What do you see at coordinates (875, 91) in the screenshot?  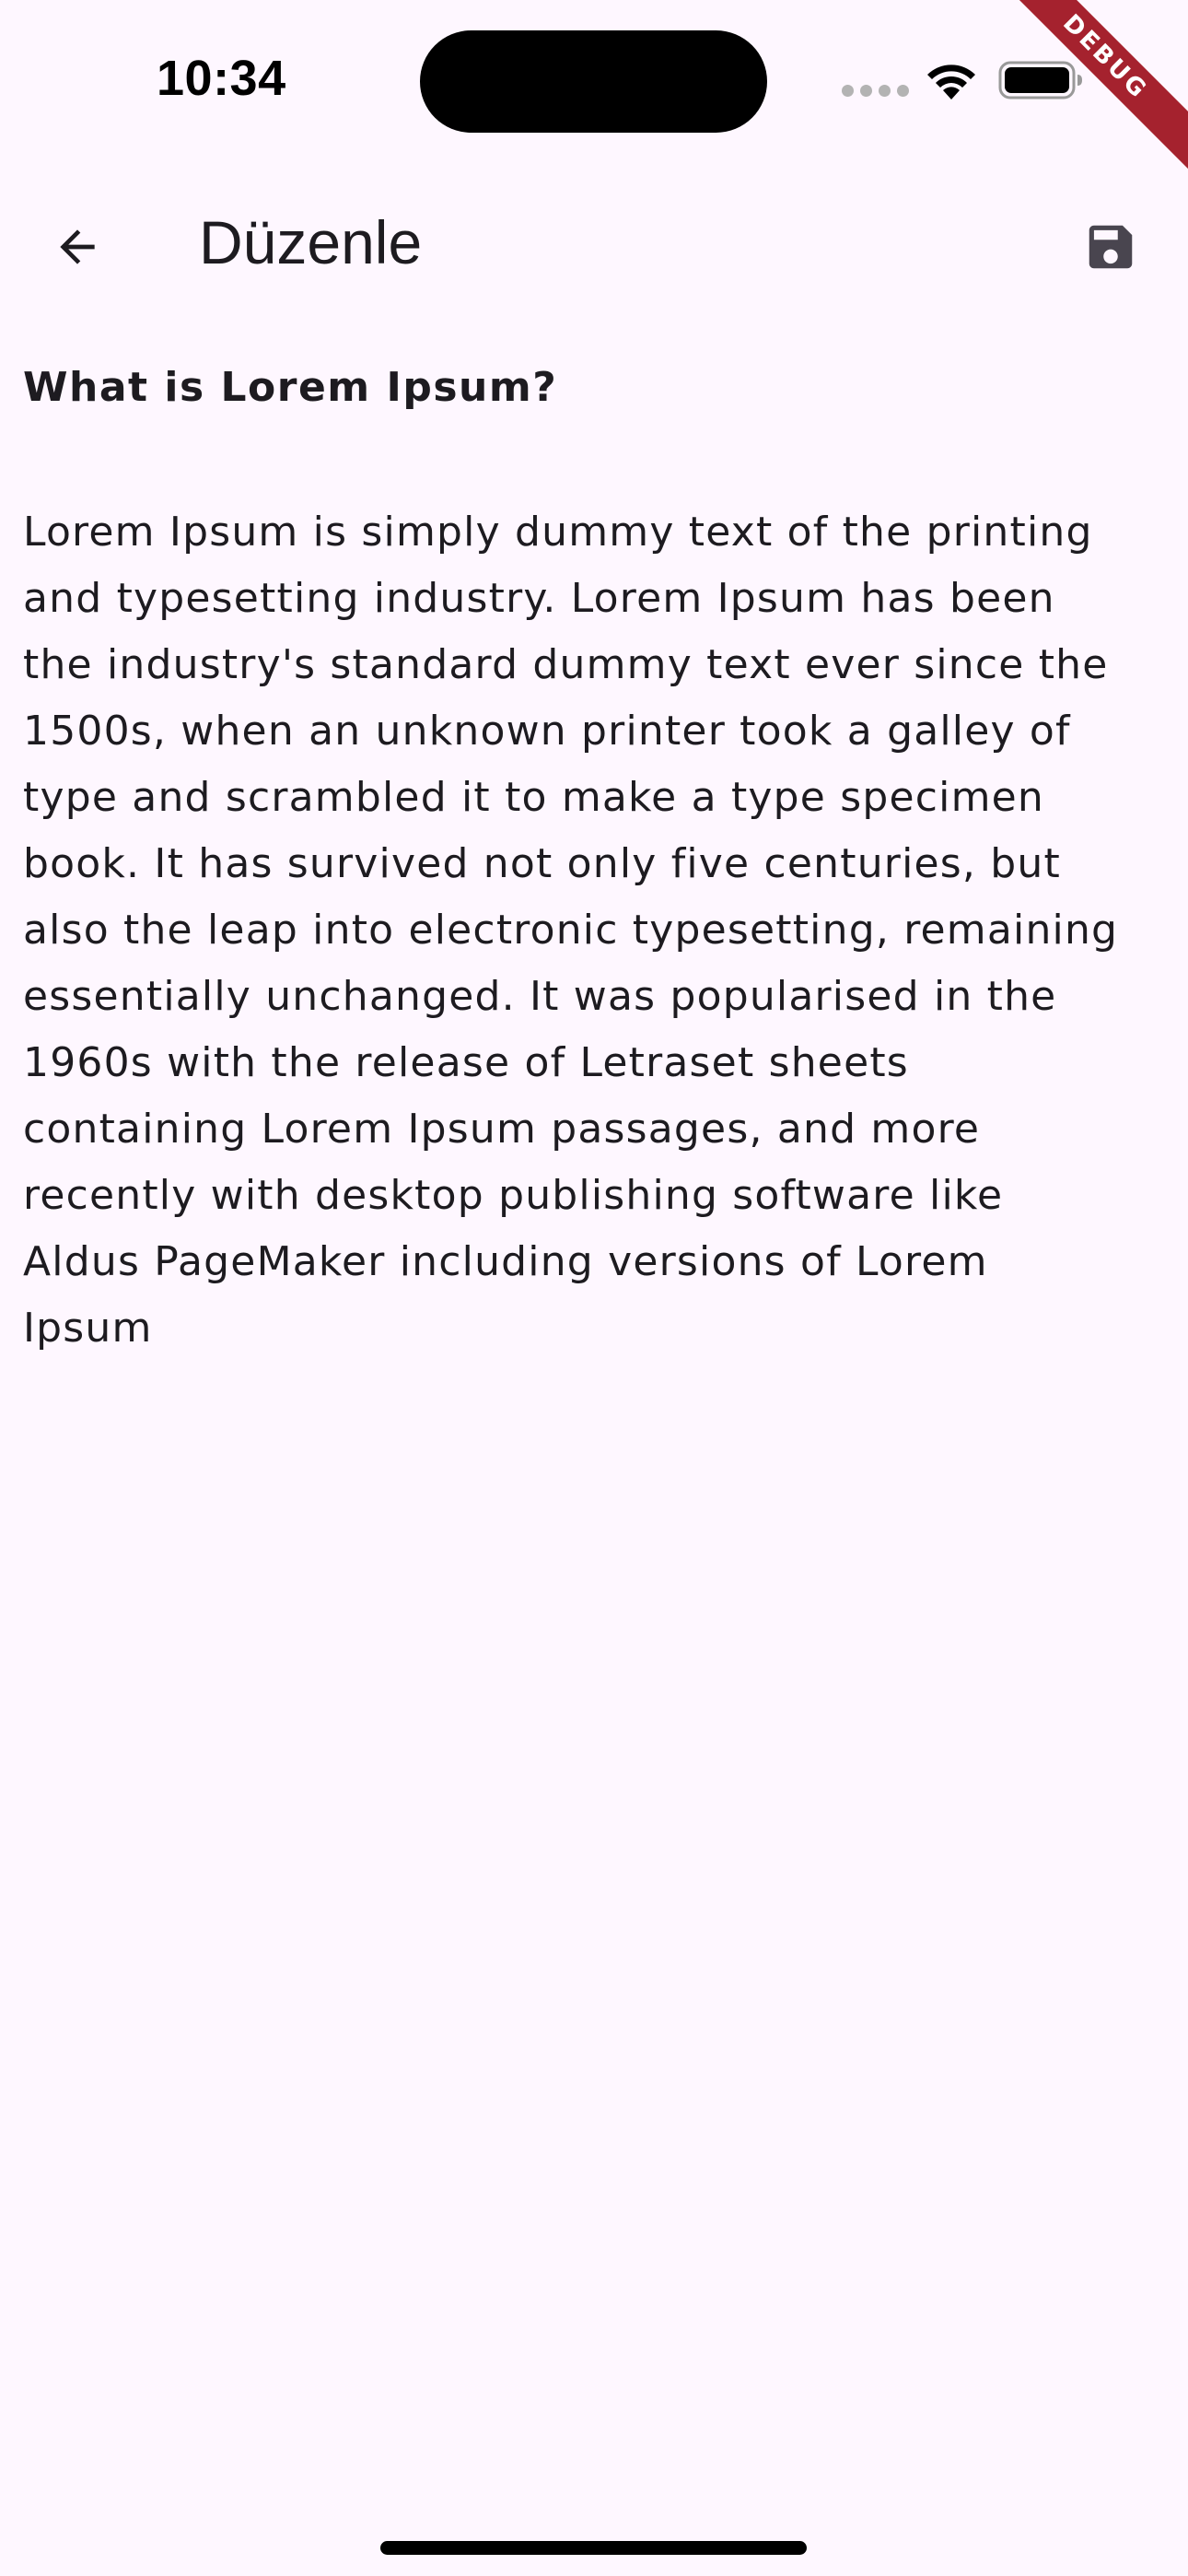 I see `cellular-signal-icon` at bounding box center [875, 91].